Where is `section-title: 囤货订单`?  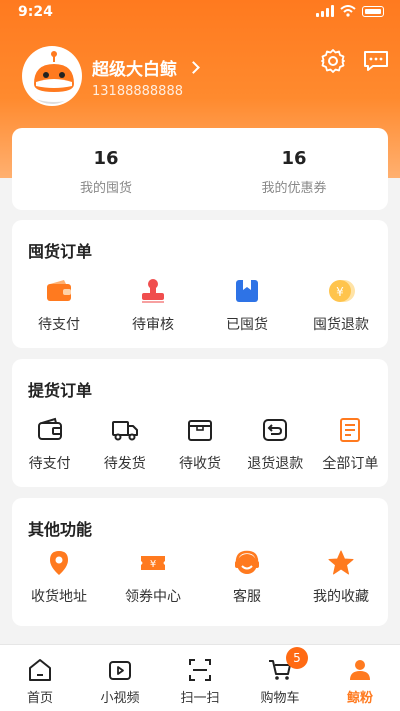 section-title: 囤货订单 is located at coordinates (60, 251).